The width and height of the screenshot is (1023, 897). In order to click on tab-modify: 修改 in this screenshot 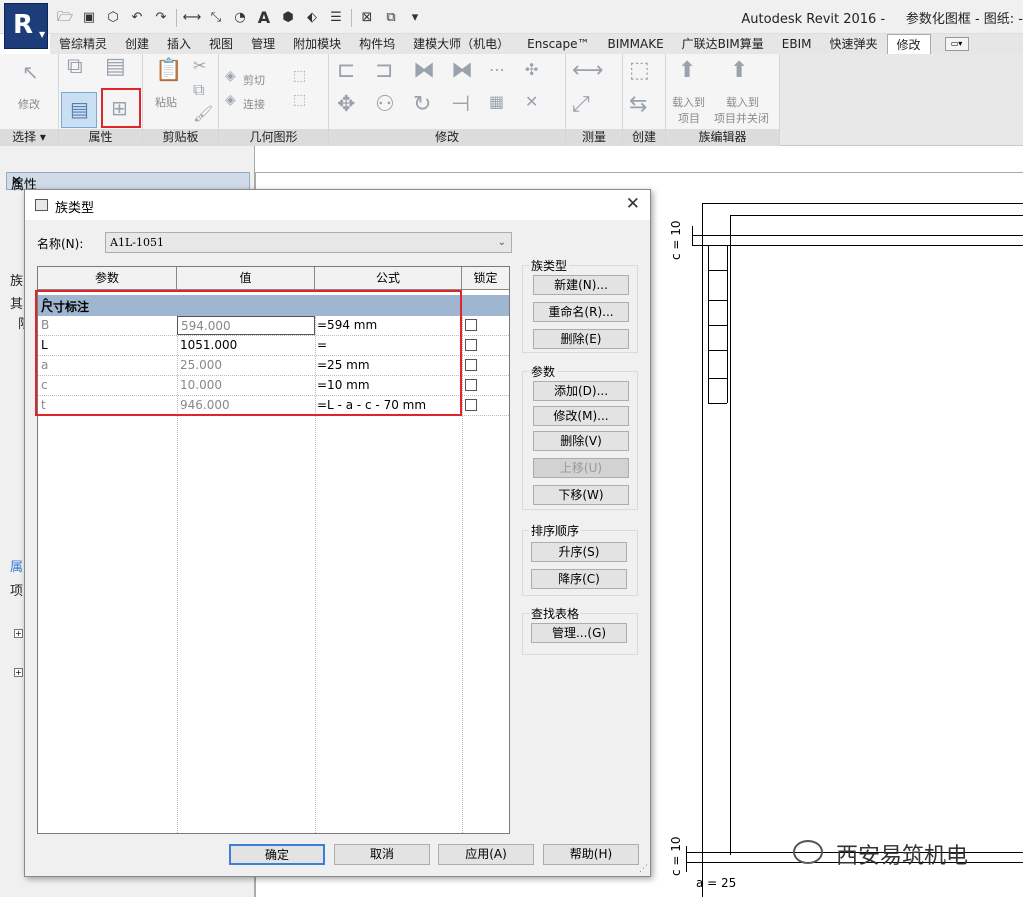, I will do `click(908, 44)`.